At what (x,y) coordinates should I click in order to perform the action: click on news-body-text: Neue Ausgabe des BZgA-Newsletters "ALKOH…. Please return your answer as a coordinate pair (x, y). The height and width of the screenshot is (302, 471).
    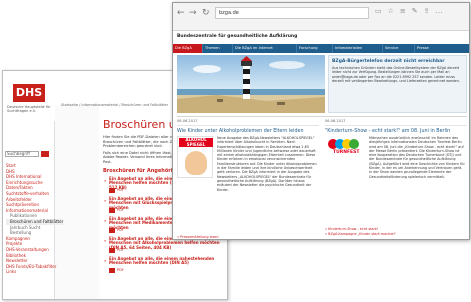
    Looking at the image, I should click on (267, 164).